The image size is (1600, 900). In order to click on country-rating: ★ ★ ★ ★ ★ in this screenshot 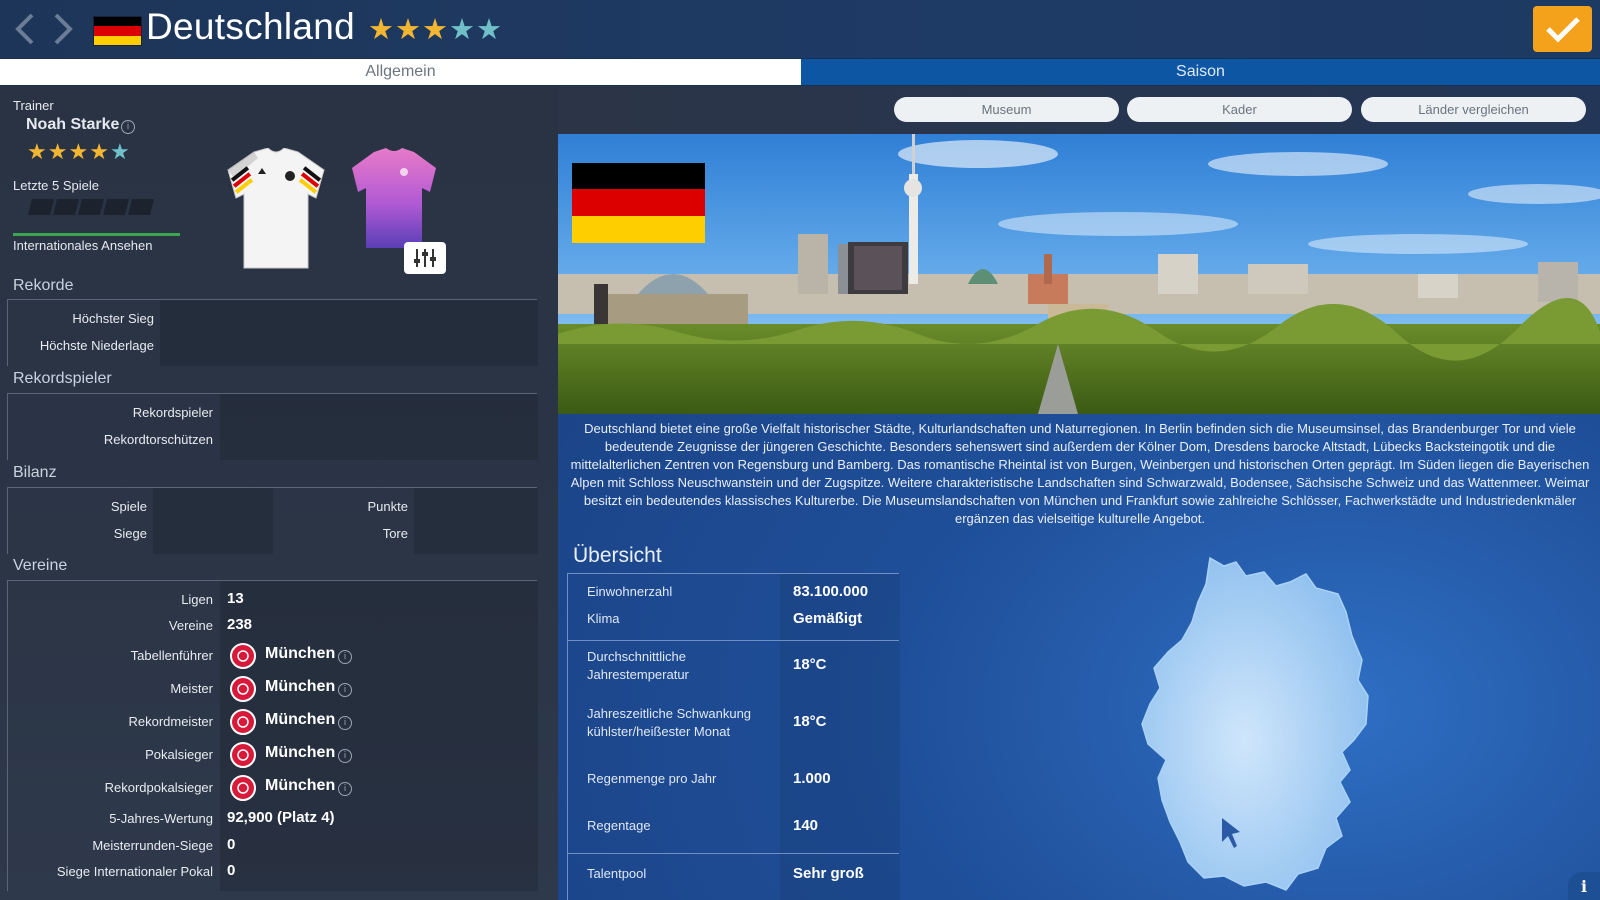, I will do `click(435, 29)`.